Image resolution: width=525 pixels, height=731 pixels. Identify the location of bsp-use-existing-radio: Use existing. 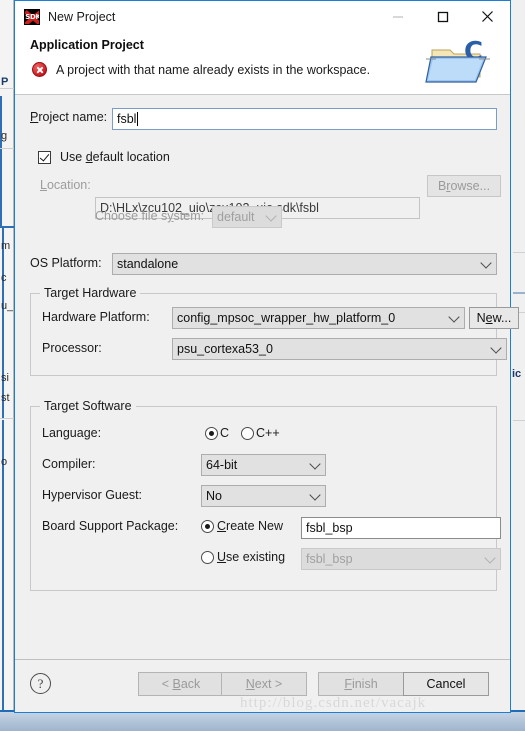
(243, 557).